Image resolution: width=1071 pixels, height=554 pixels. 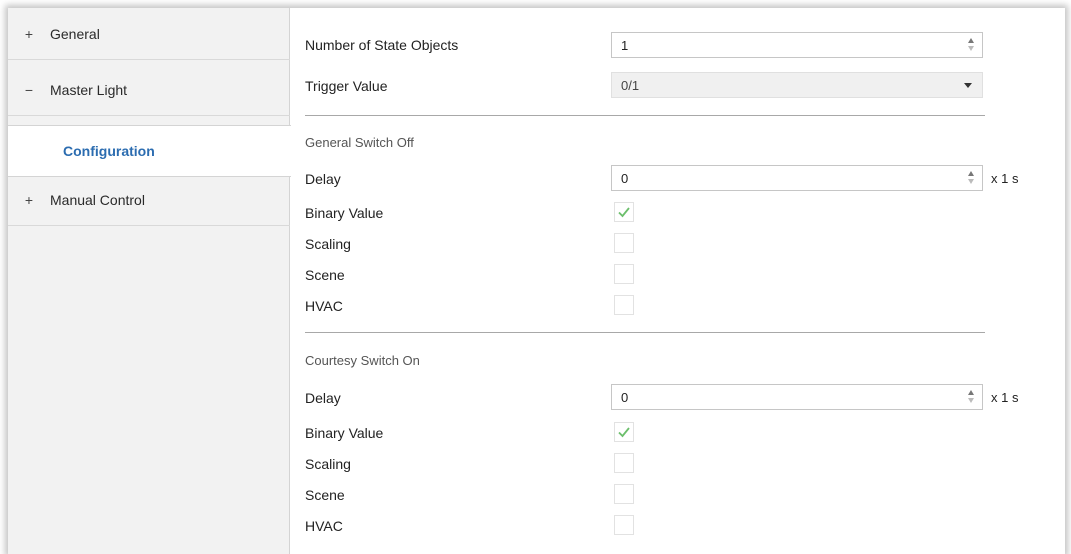 I want to click on gso-hvac-checkbox, so click(x=624, y=305).